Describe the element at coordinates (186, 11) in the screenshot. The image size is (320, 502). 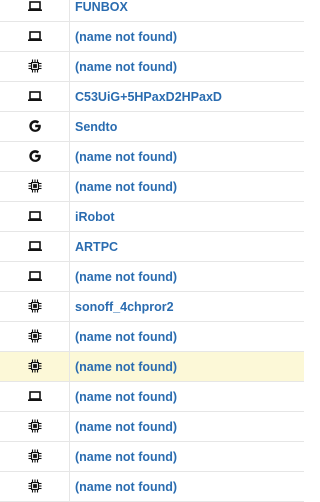
I see `device-name-cell: FUNBOX` at that location.